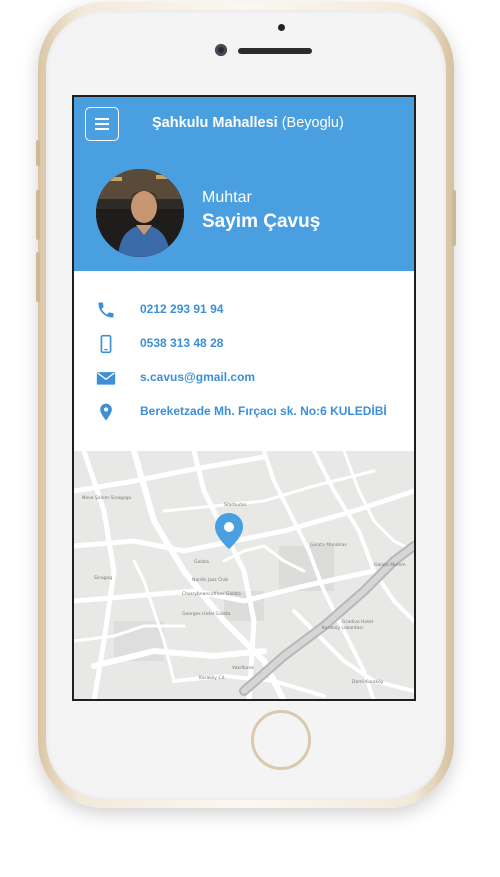  Describe the element at coordinates (244, 344) in the screenshot. I see `contact-row-mobile: 0538 313 48 28` at that location.